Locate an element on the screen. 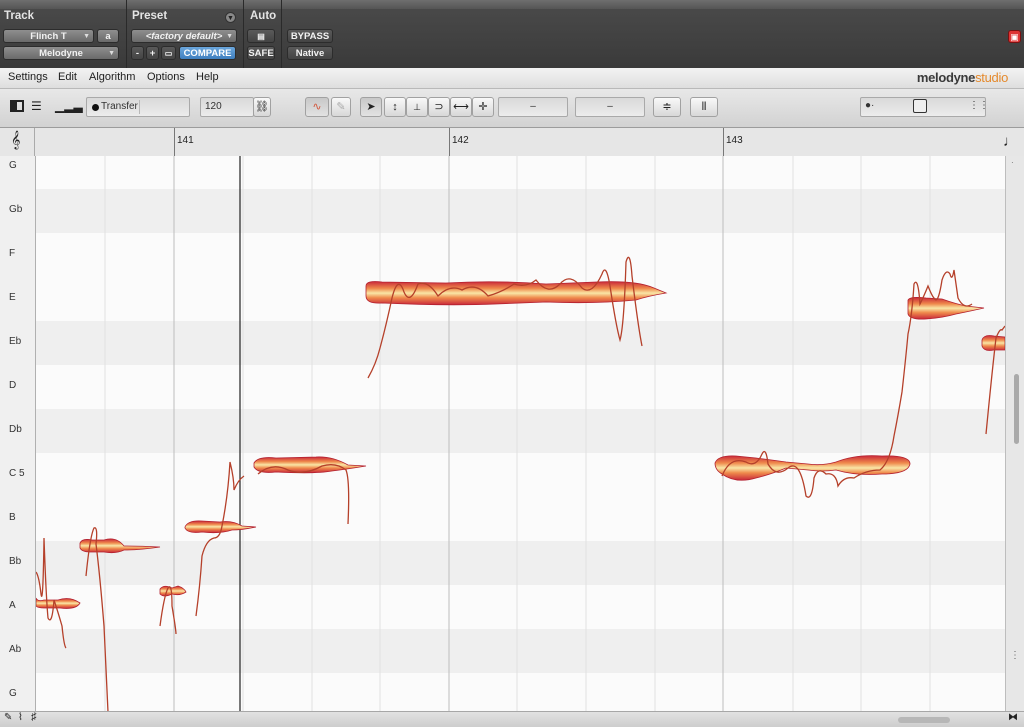 This screenshot has width=1024, height=727. macro-time-icon: ⦀ is located at coordinates (704, 107).